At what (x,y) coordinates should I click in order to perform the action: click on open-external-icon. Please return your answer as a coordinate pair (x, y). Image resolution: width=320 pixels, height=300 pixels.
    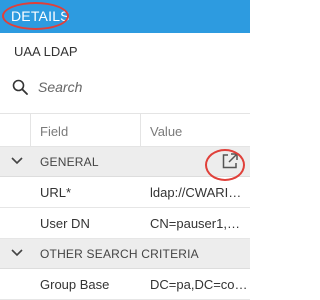
    Looking at the image, I should click on (230, 161).